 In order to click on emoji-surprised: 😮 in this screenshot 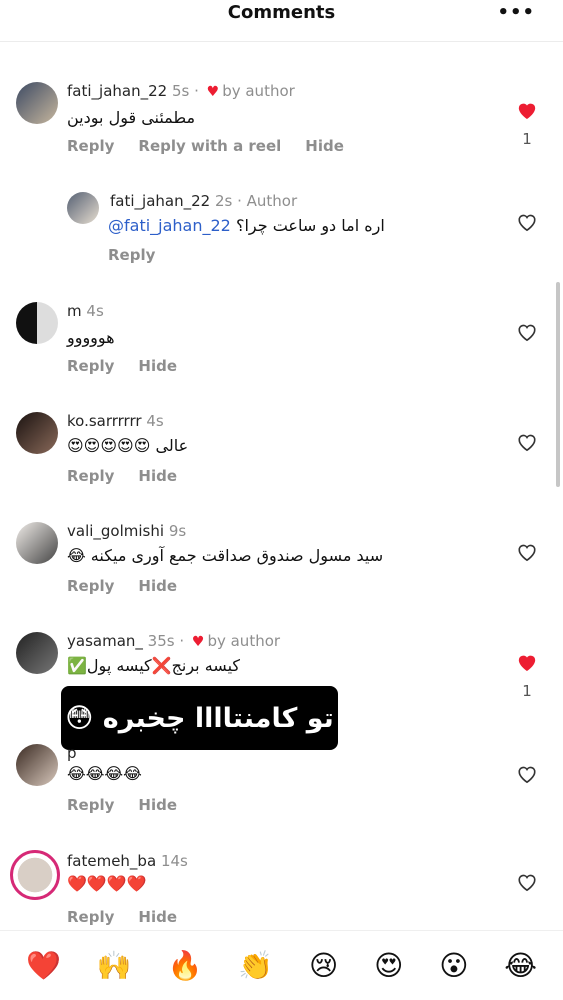, I will do `click(453, 965)`.